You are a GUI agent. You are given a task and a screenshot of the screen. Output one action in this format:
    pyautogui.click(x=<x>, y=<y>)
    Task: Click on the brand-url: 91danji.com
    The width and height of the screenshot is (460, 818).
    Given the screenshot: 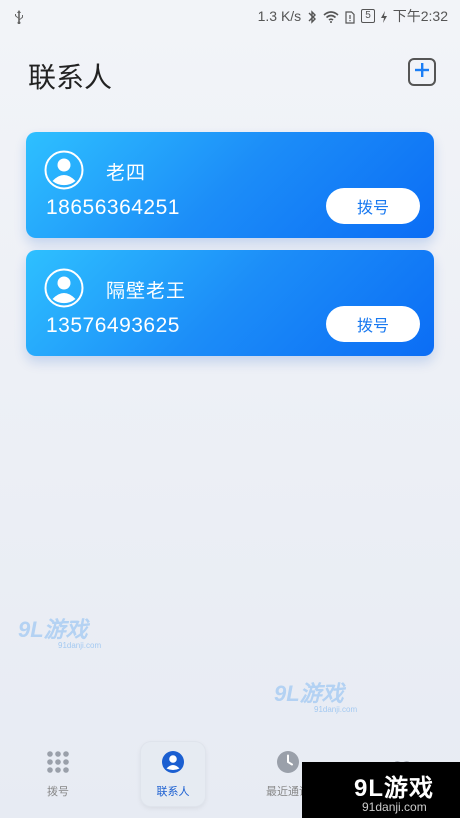 What is the action you would take?
    pyautogui.click(x=394, y=807)
    